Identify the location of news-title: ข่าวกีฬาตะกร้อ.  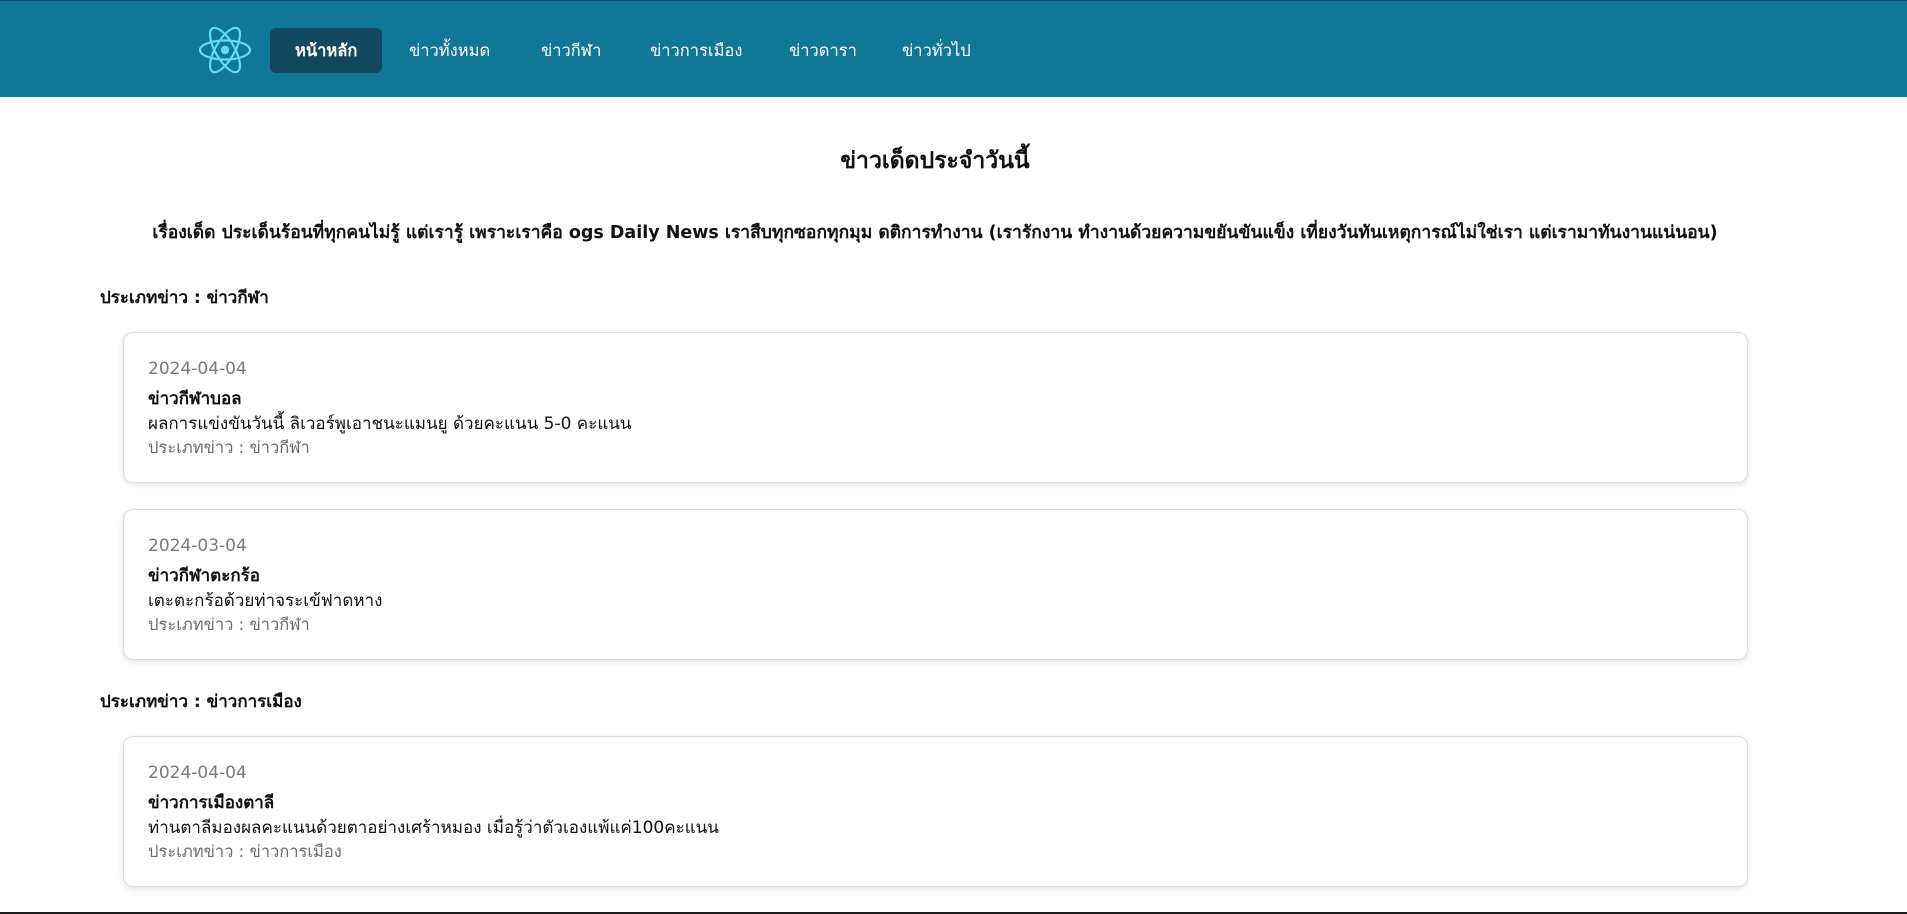
(204, 576).